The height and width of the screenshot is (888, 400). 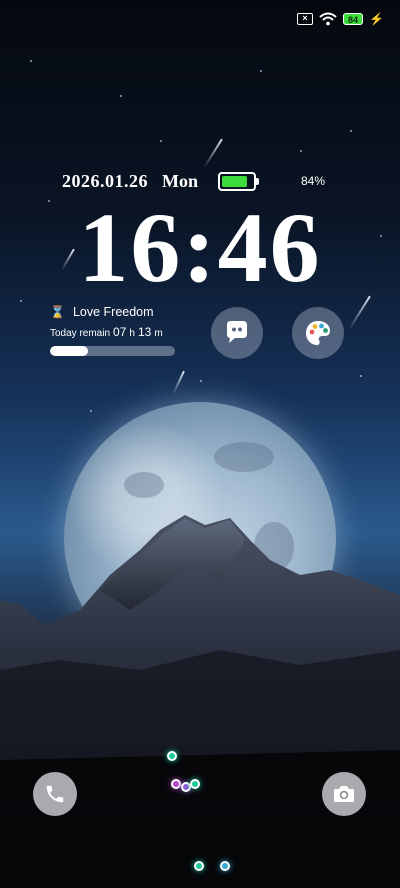 I want to click on remain-minutes-unit: m, so click(x=158, y=333).